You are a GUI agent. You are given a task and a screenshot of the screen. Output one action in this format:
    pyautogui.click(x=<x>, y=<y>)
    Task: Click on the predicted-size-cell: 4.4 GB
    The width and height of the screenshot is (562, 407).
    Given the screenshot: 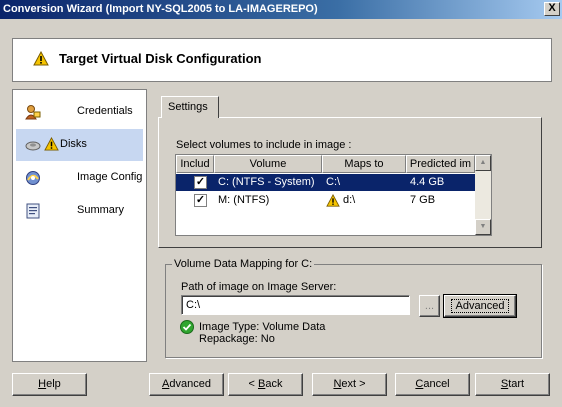 What is the action you would take?
    pyautogui.click(x=427, y=182)
    